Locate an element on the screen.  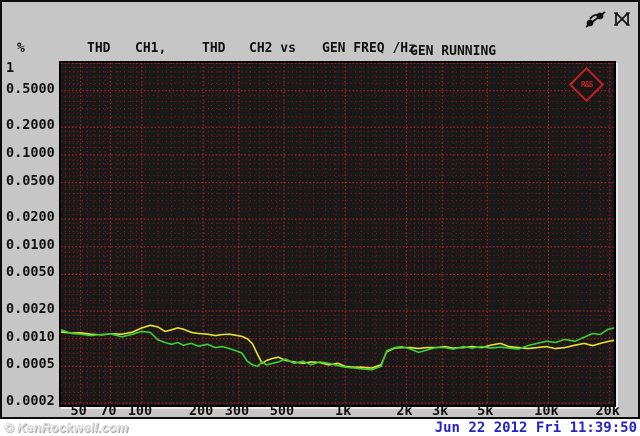
kenrockwell-watermark: © KenRockwell.com is located at coordinates (66, 427).